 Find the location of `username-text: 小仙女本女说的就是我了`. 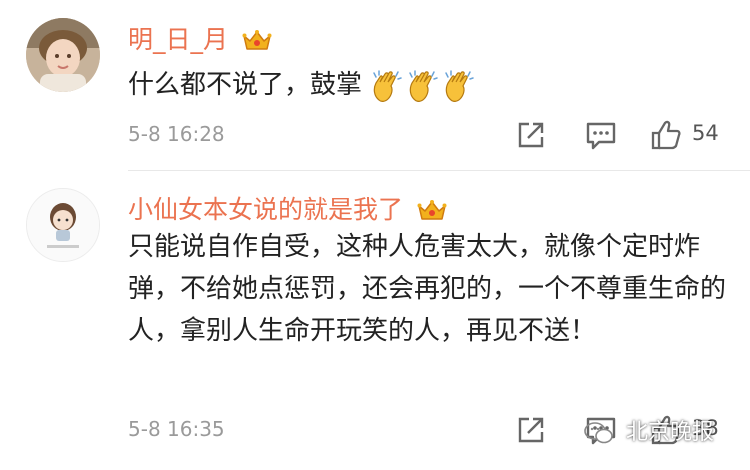

username-text: 小仙女本女说的就是我了 is located at coordinates (265, 209).